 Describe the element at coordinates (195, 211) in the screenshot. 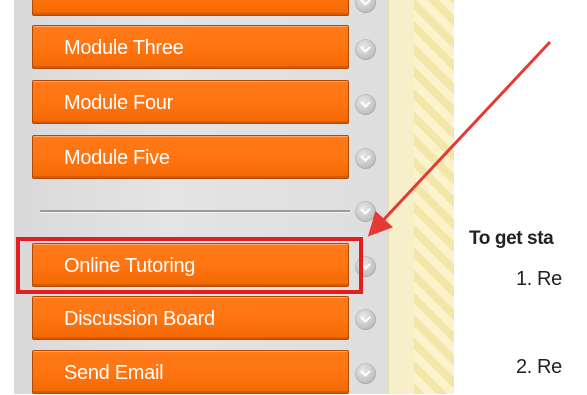

I see `menu-divider` at that location.